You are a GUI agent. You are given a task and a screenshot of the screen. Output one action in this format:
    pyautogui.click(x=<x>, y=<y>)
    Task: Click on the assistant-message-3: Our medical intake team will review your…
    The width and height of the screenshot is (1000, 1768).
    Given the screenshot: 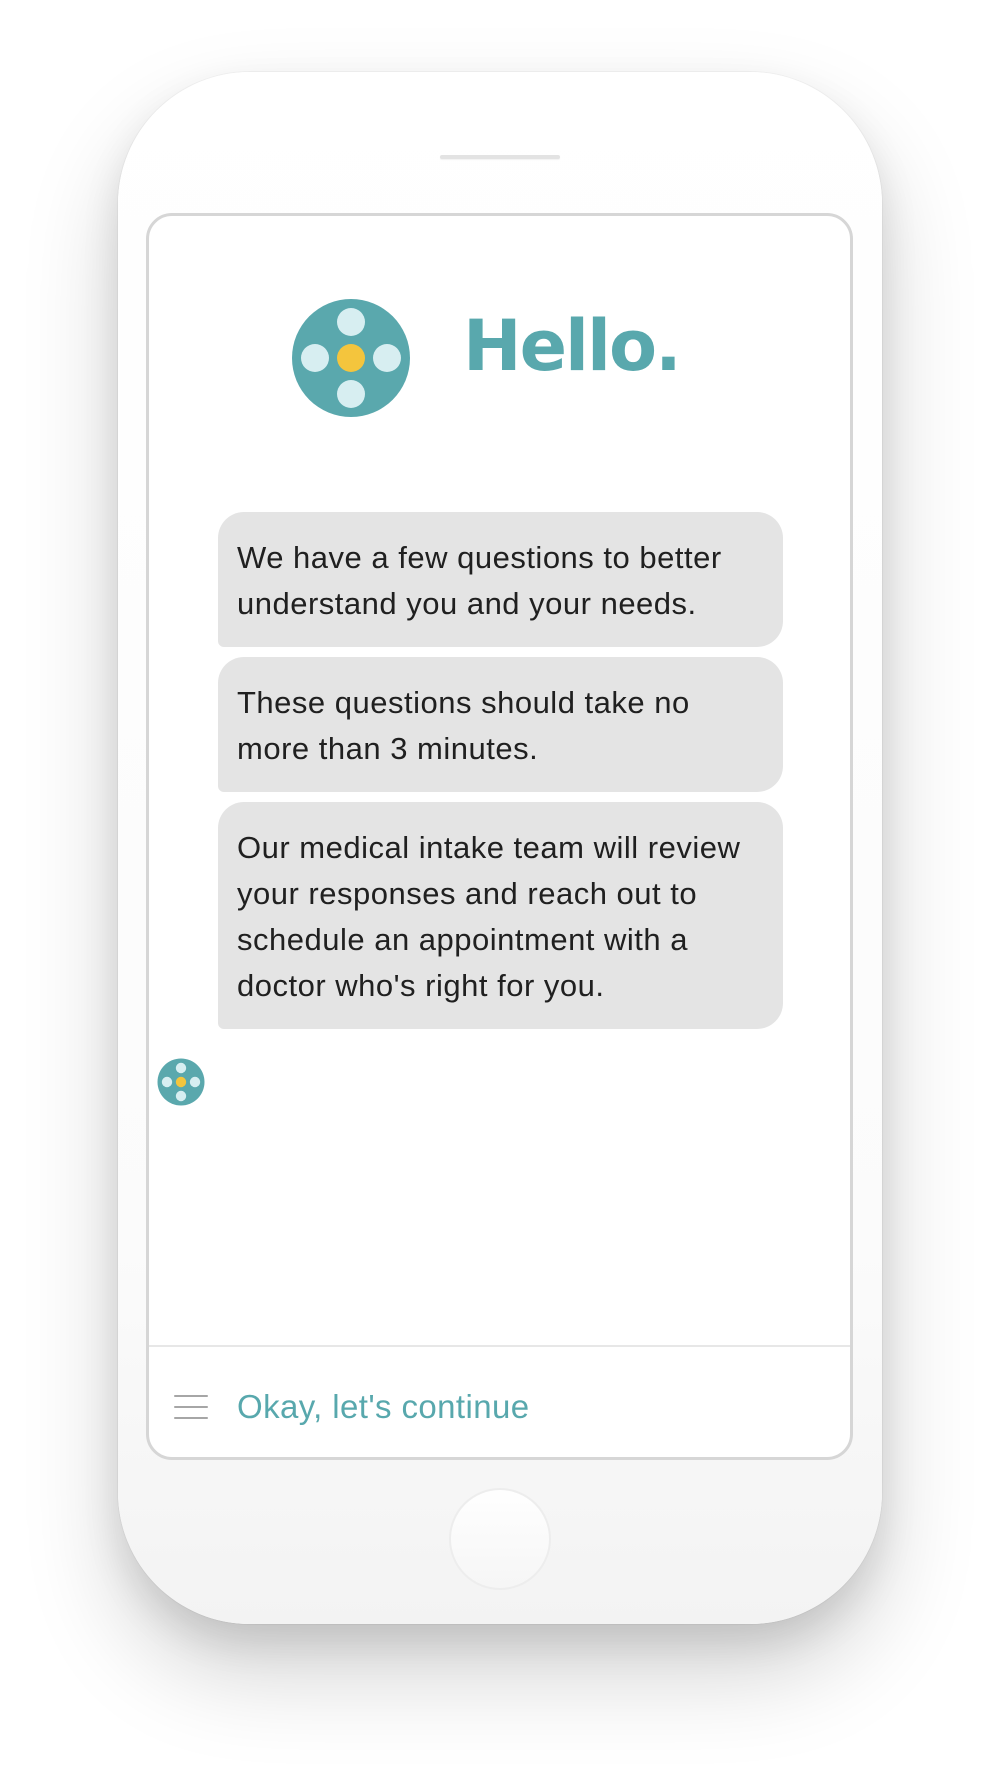 What is the action you would take?
    pyautogui.click(x=500, y=915)
    